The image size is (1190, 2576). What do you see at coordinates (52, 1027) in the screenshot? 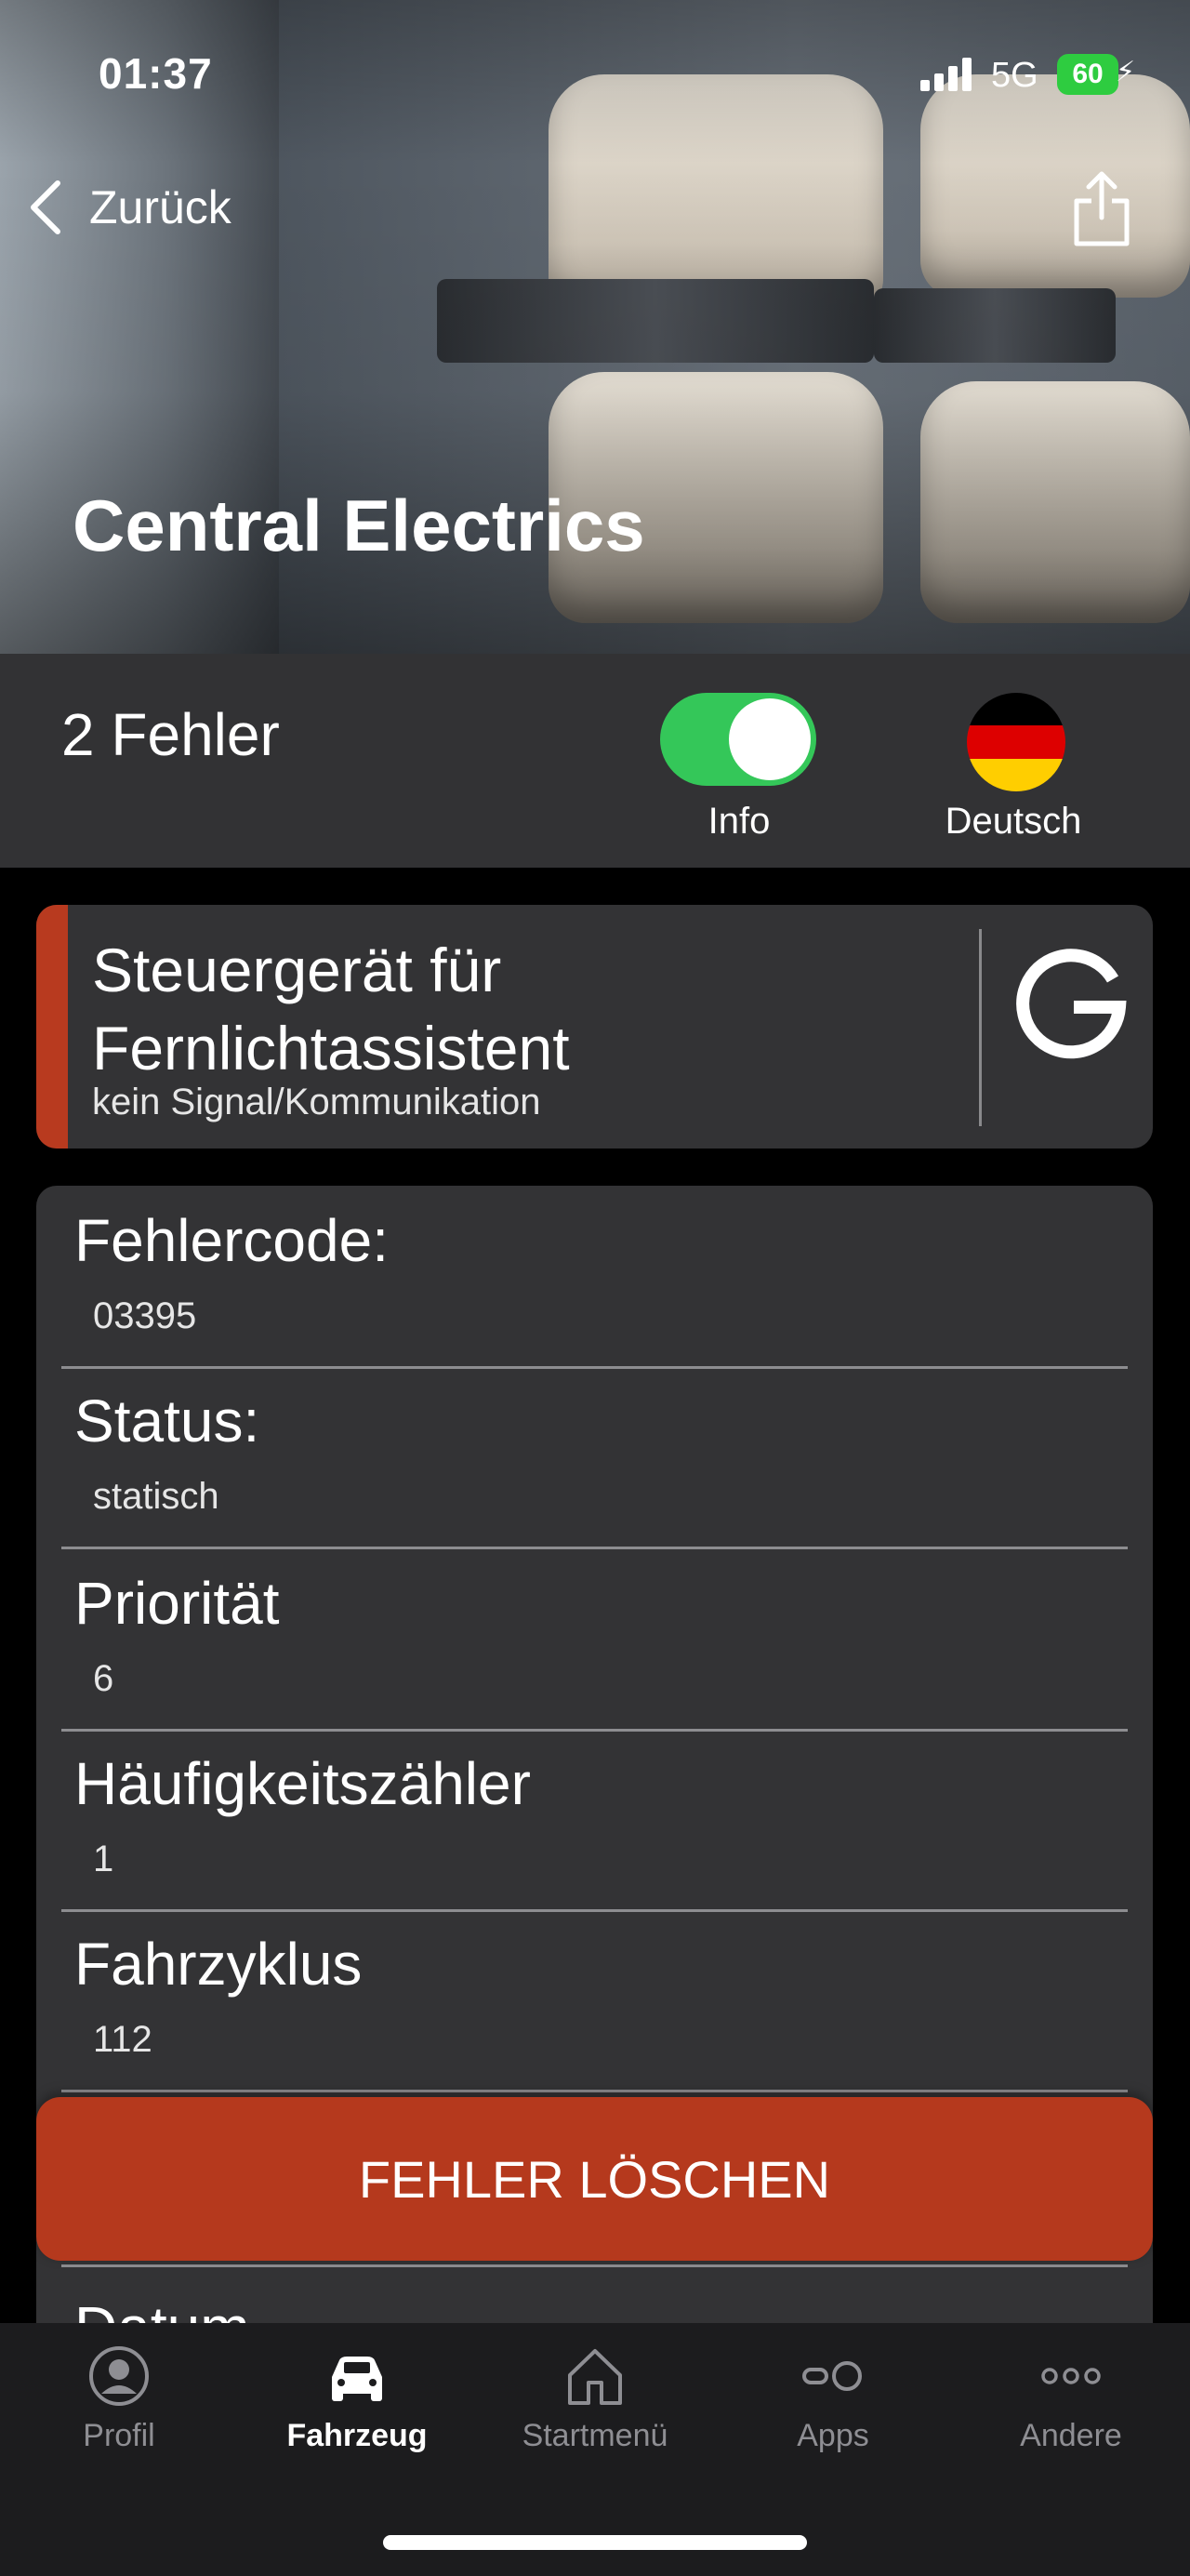
I see `fault-severity-accent` at bounding box center [52, 1027].